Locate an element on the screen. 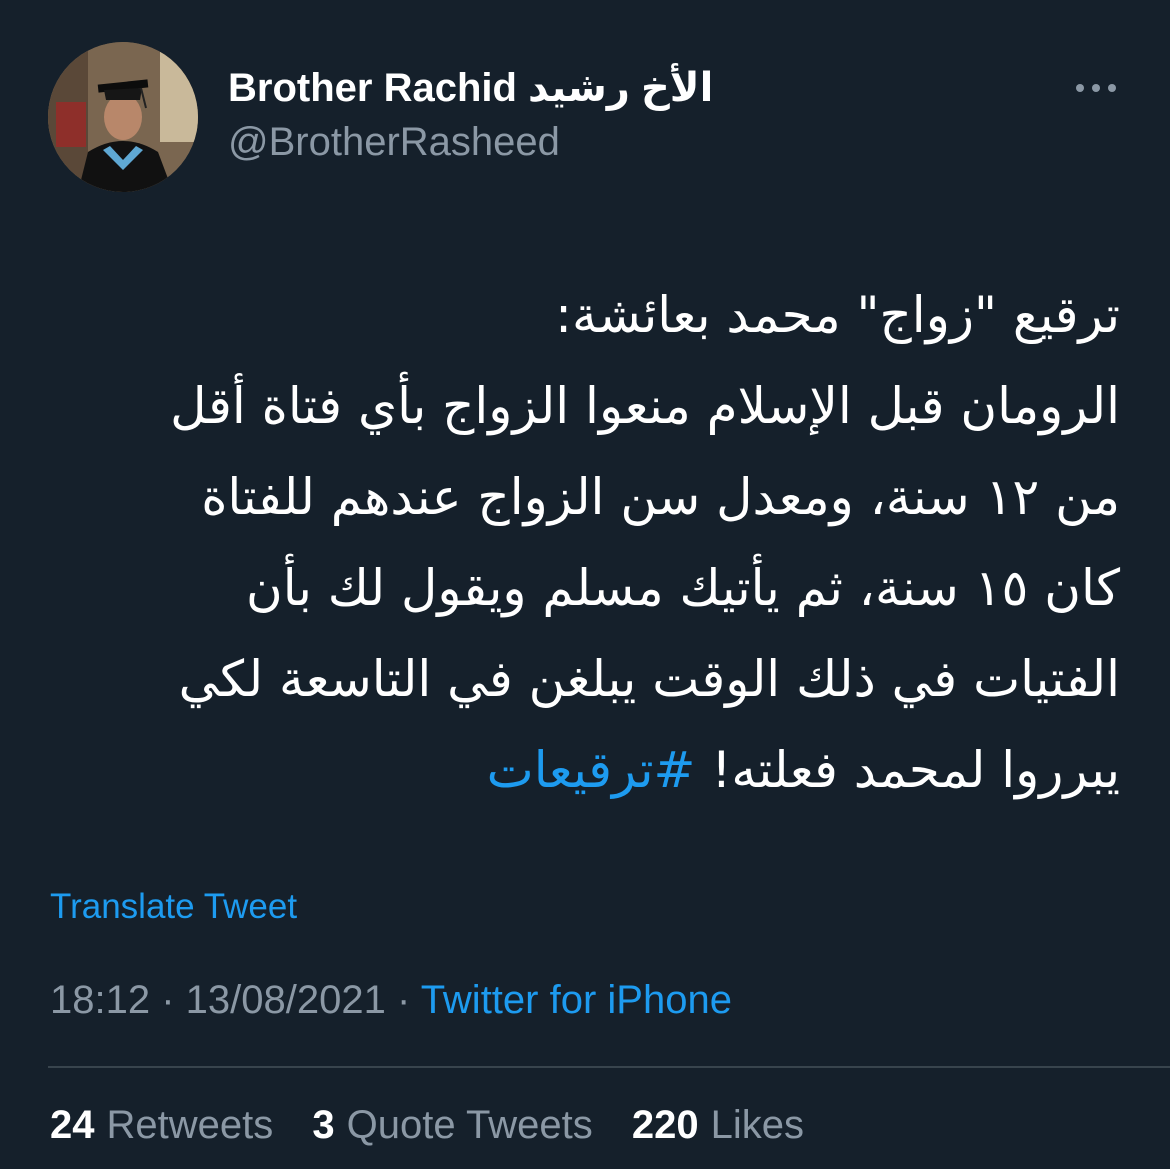 The width and height of the screenshot is (1170, 1169). likes-count: 220 is located at coordinates (665, 1125).